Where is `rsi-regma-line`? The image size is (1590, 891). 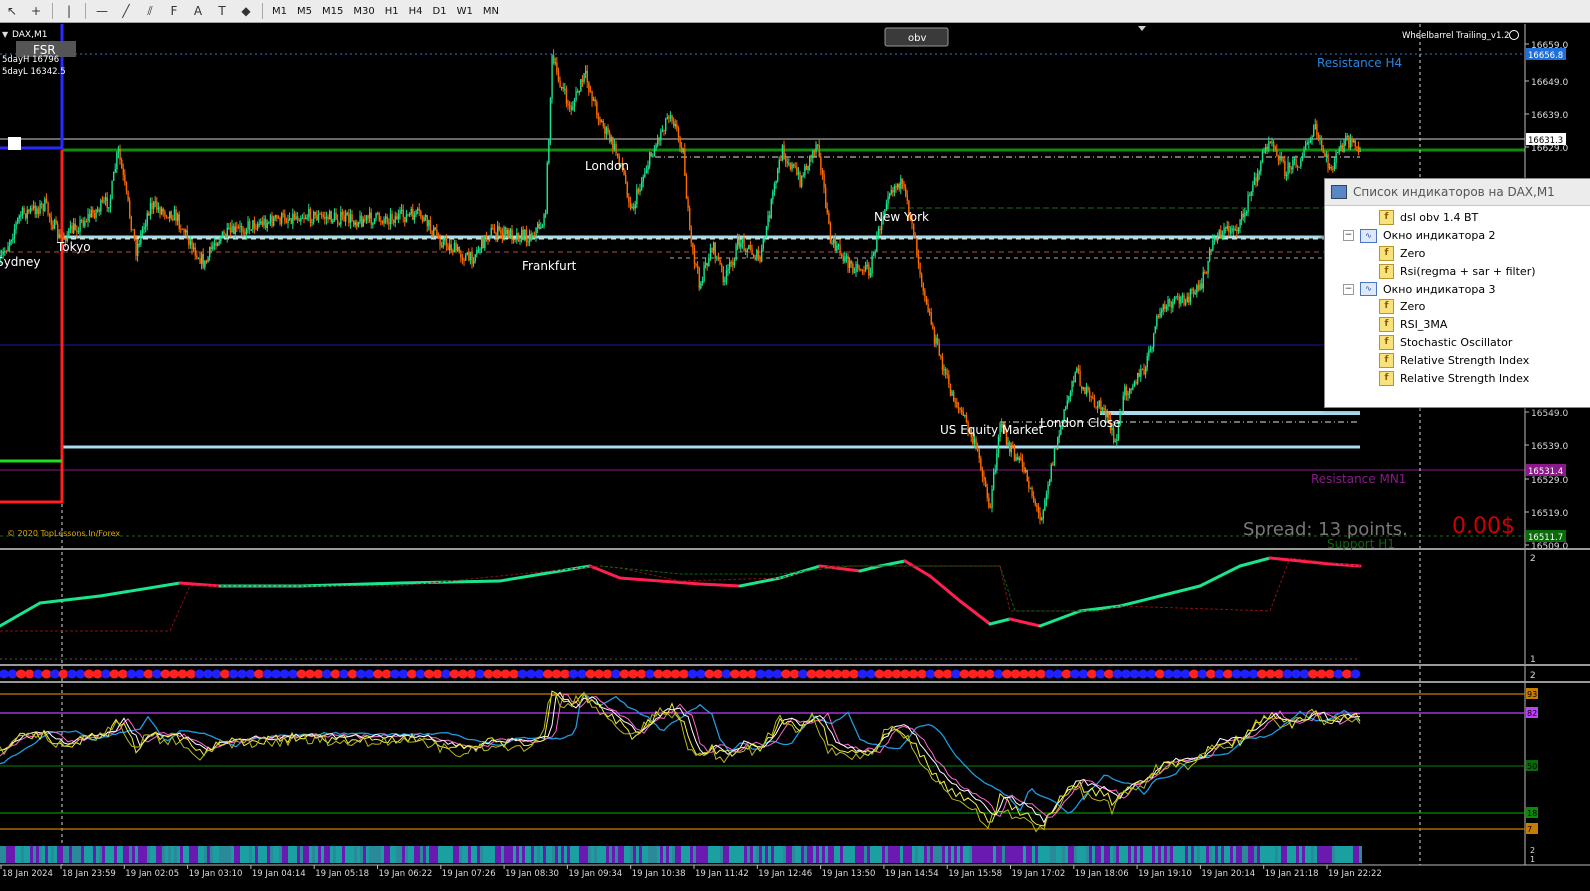
rsi-regma-line is located at coordinates (720, 585).